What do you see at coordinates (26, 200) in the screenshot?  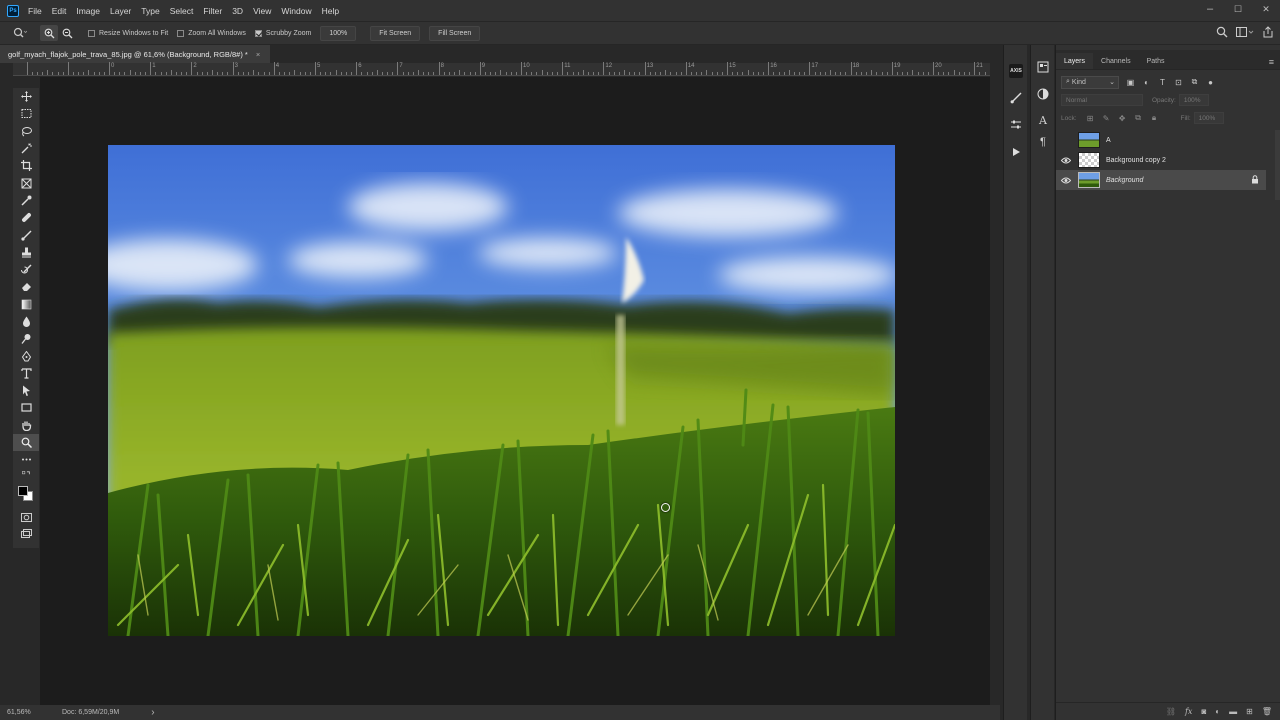 I see `eyedropper-tool-icon` at bounding box center [26, 200].